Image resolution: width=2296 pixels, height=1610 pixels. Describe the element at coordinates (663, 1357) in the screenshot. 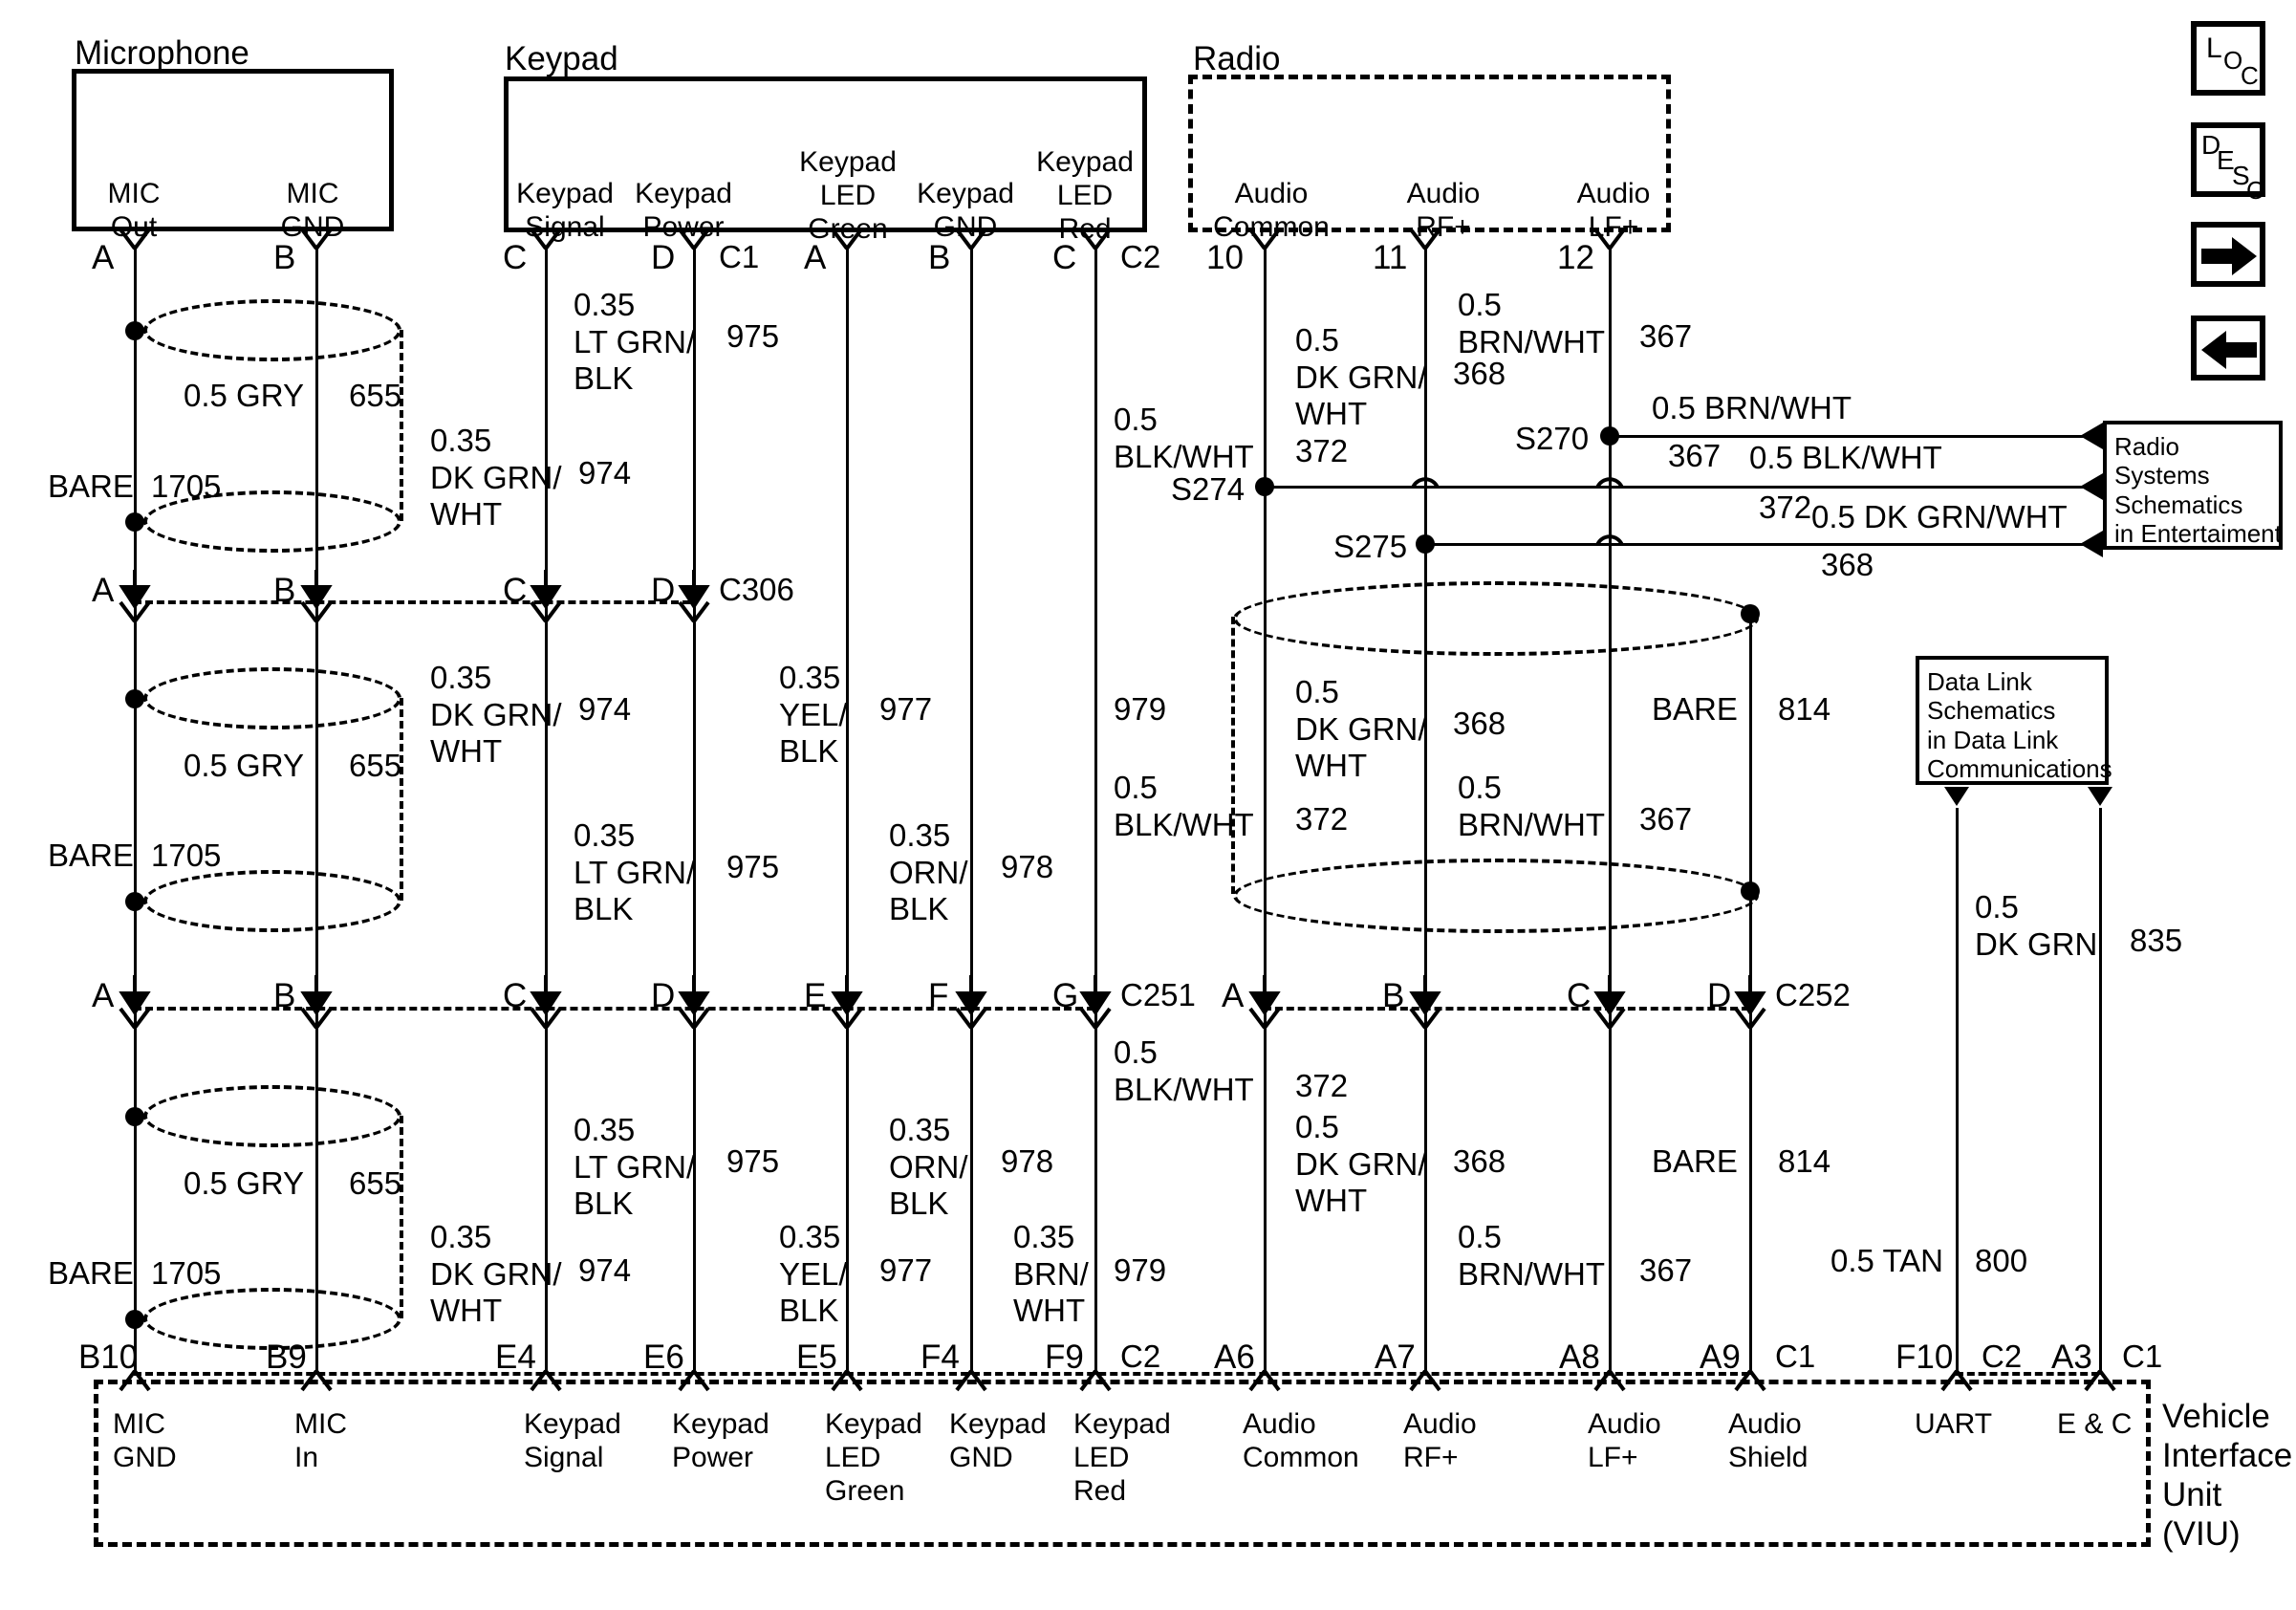

I see `viu-pin-ref-e6: E6` at that location.